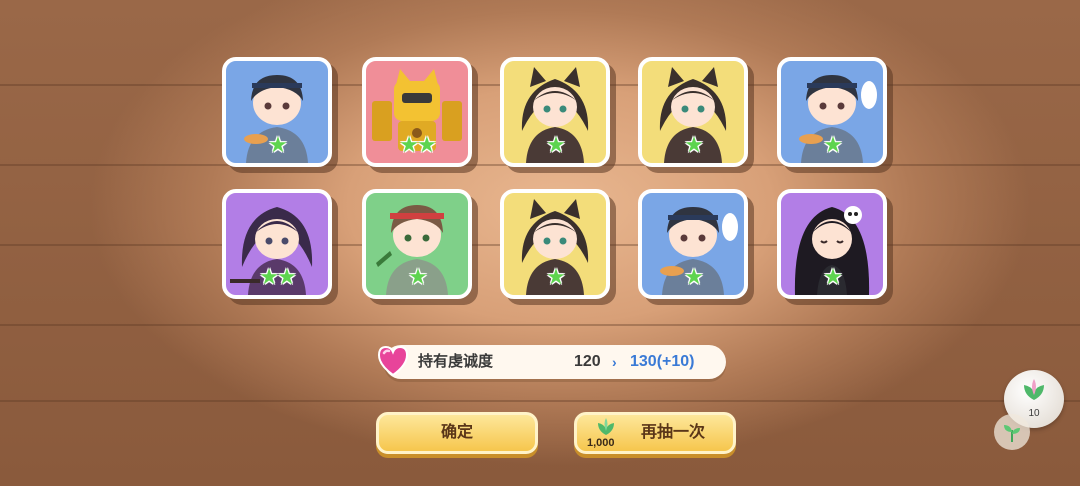 The height and width of the screenshot is (486, 1080). What do you see at coordinates (277, 244) in the screenshot?
I see `card-6: ★★` at bounding box center [277, 244].